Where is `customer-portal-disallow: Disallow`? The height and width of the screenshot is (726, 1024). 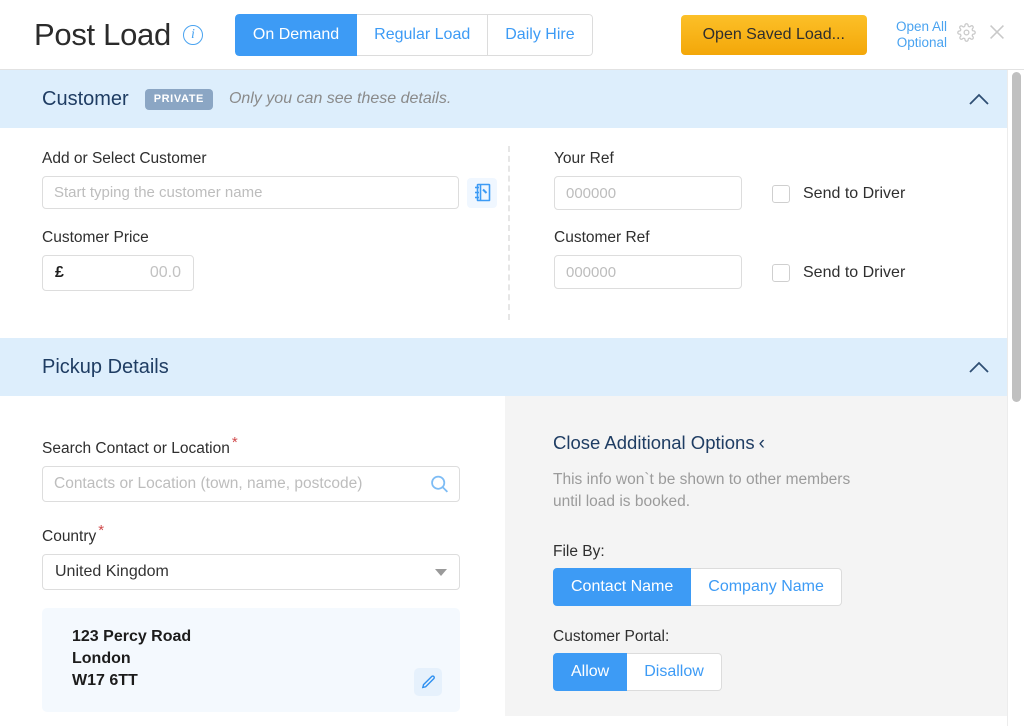 customer-portal-disallow: Disallow is located at coordinates (674, 672).